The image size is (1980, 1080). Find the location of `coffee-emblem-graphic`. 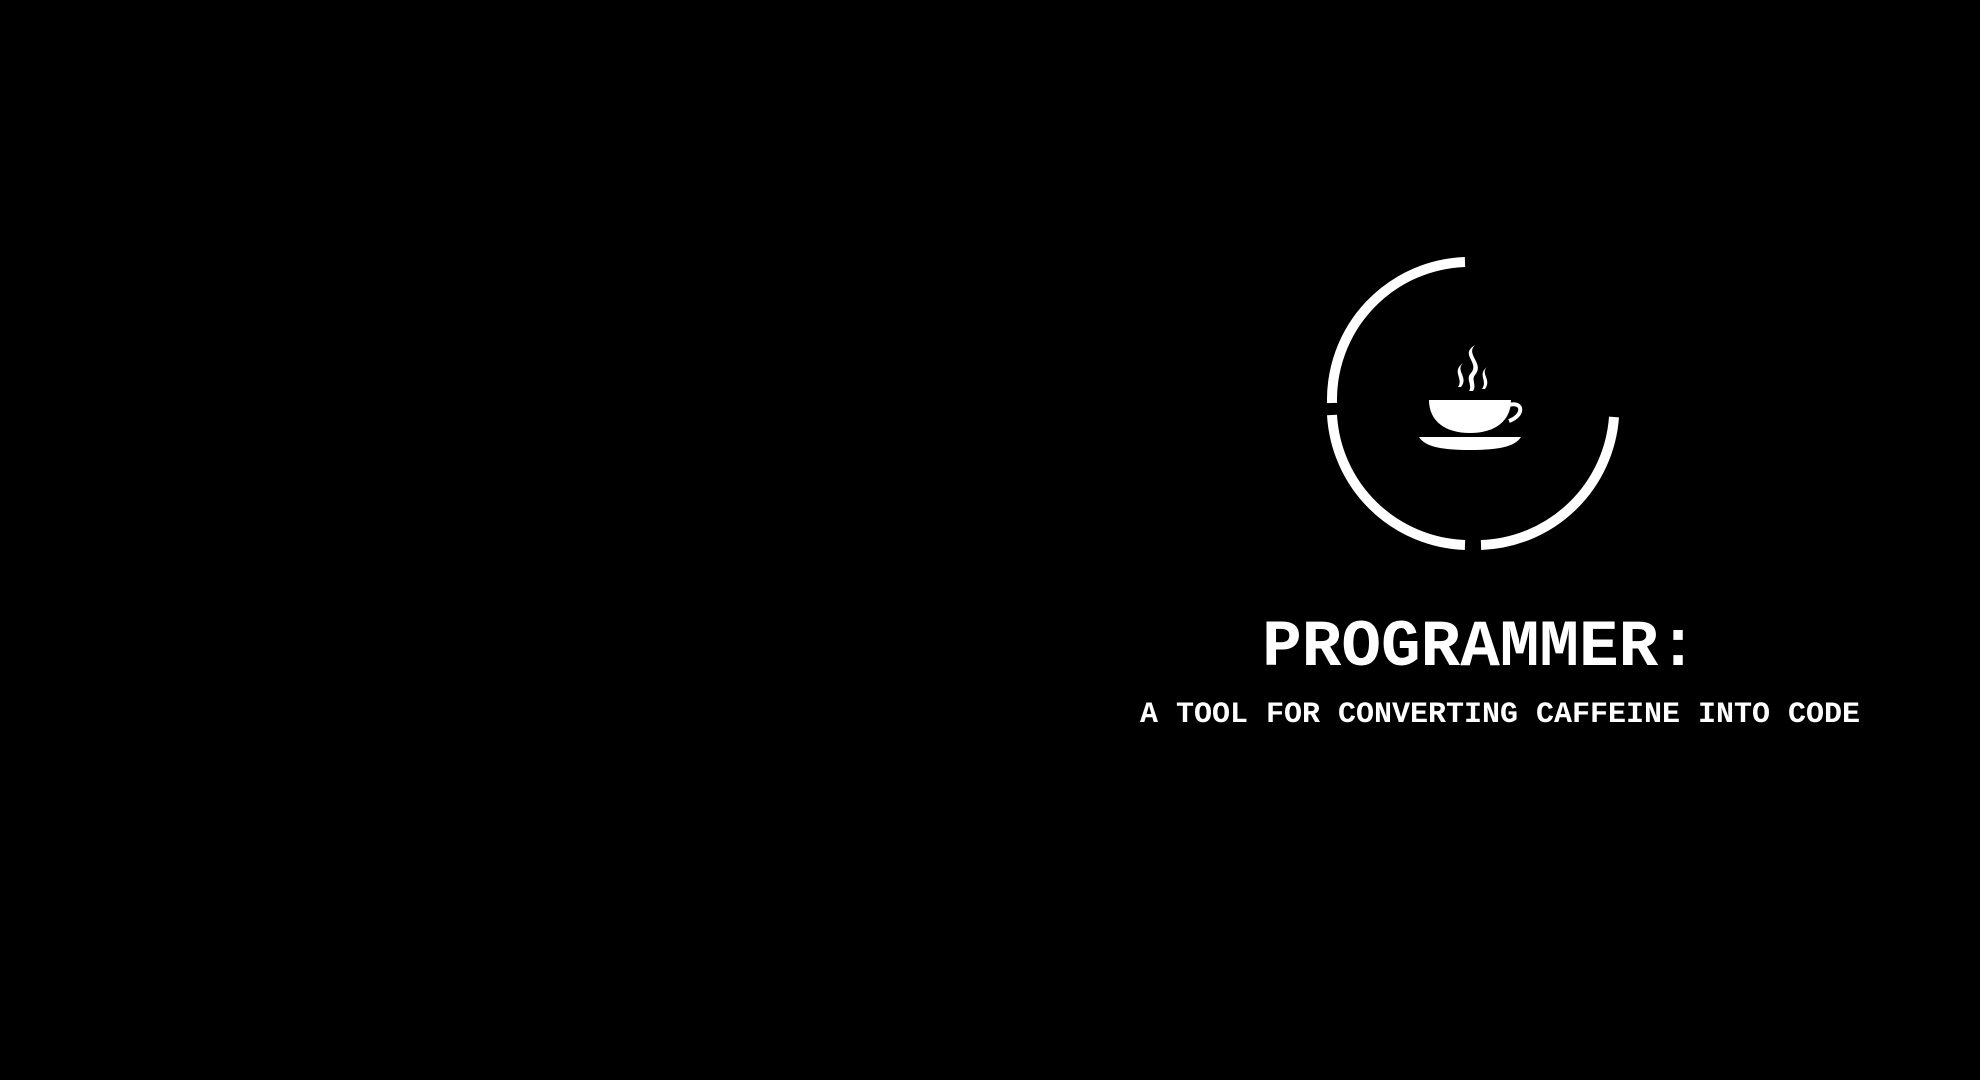

coffee-emblem-graphic is located at coordinates (1472, 403).